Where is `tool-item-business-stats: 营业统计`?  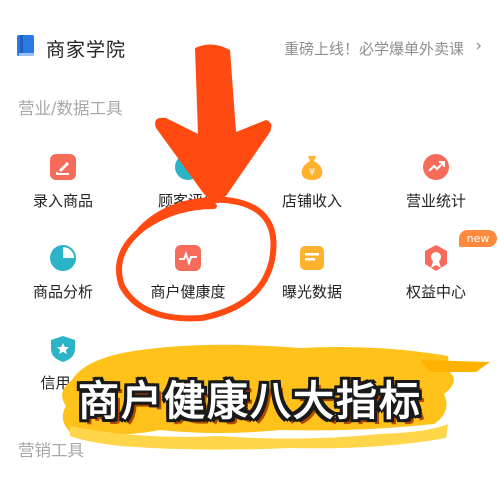 tool-item-business-stats: 营业统计 is located at coordinates (436, 193).